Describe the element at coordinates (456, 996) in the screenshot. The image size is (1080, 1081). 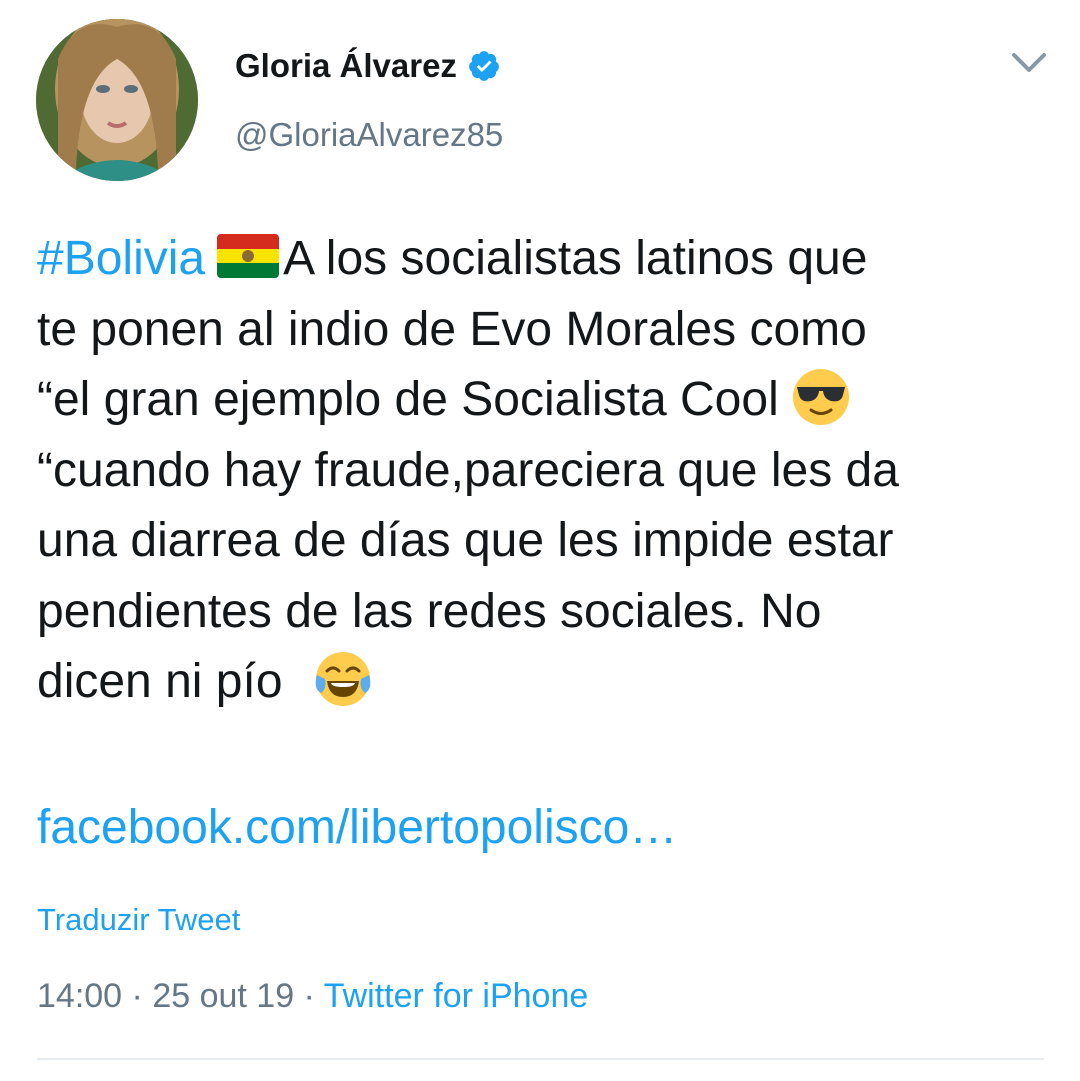
I see `tweet-source-link: Twitter for iPhone` at that location.